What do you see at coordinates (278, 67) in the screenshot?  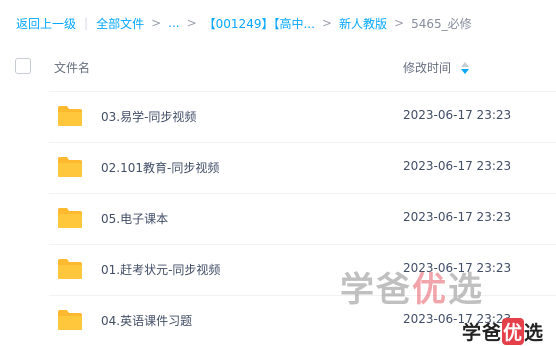 I see `table-header: 文件名 修改时间` at bounding box center [278, 67].